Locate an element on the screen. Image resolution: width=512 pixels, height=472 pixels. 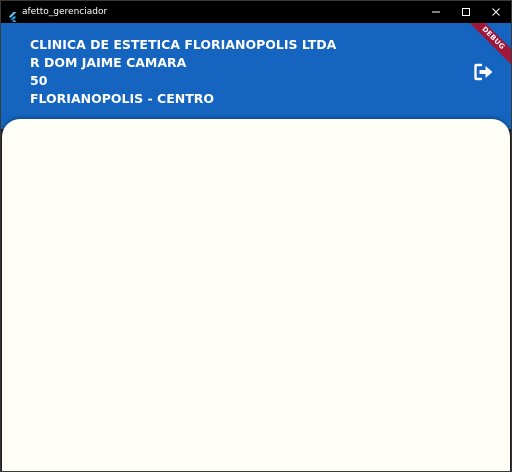
minimize-icon is located at coordinates (436, 12).